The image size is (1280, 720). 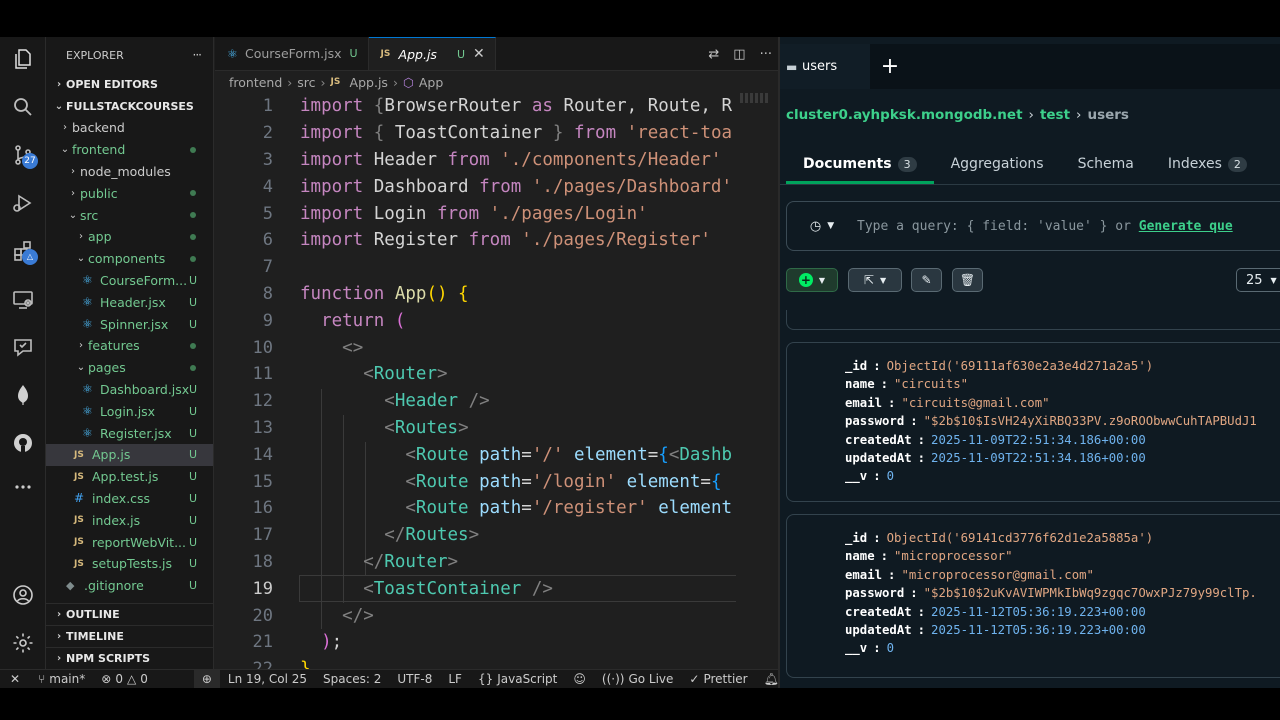 I want to click on account-icon, so click(x=23, y=595).